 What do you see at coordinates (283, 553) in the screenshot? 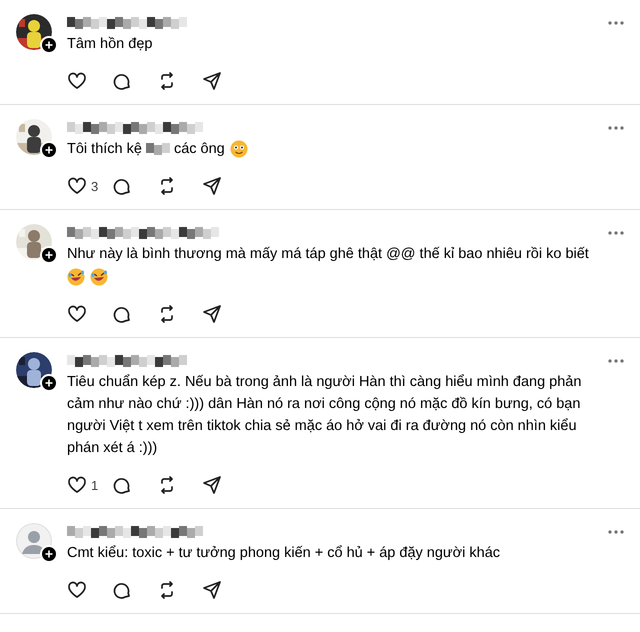
I see `comment-text: Cmt kiểu: toxic + tư tưởng phong kiến + cổ hủ + áp đặy người khác` at bounding box center [283, 553].